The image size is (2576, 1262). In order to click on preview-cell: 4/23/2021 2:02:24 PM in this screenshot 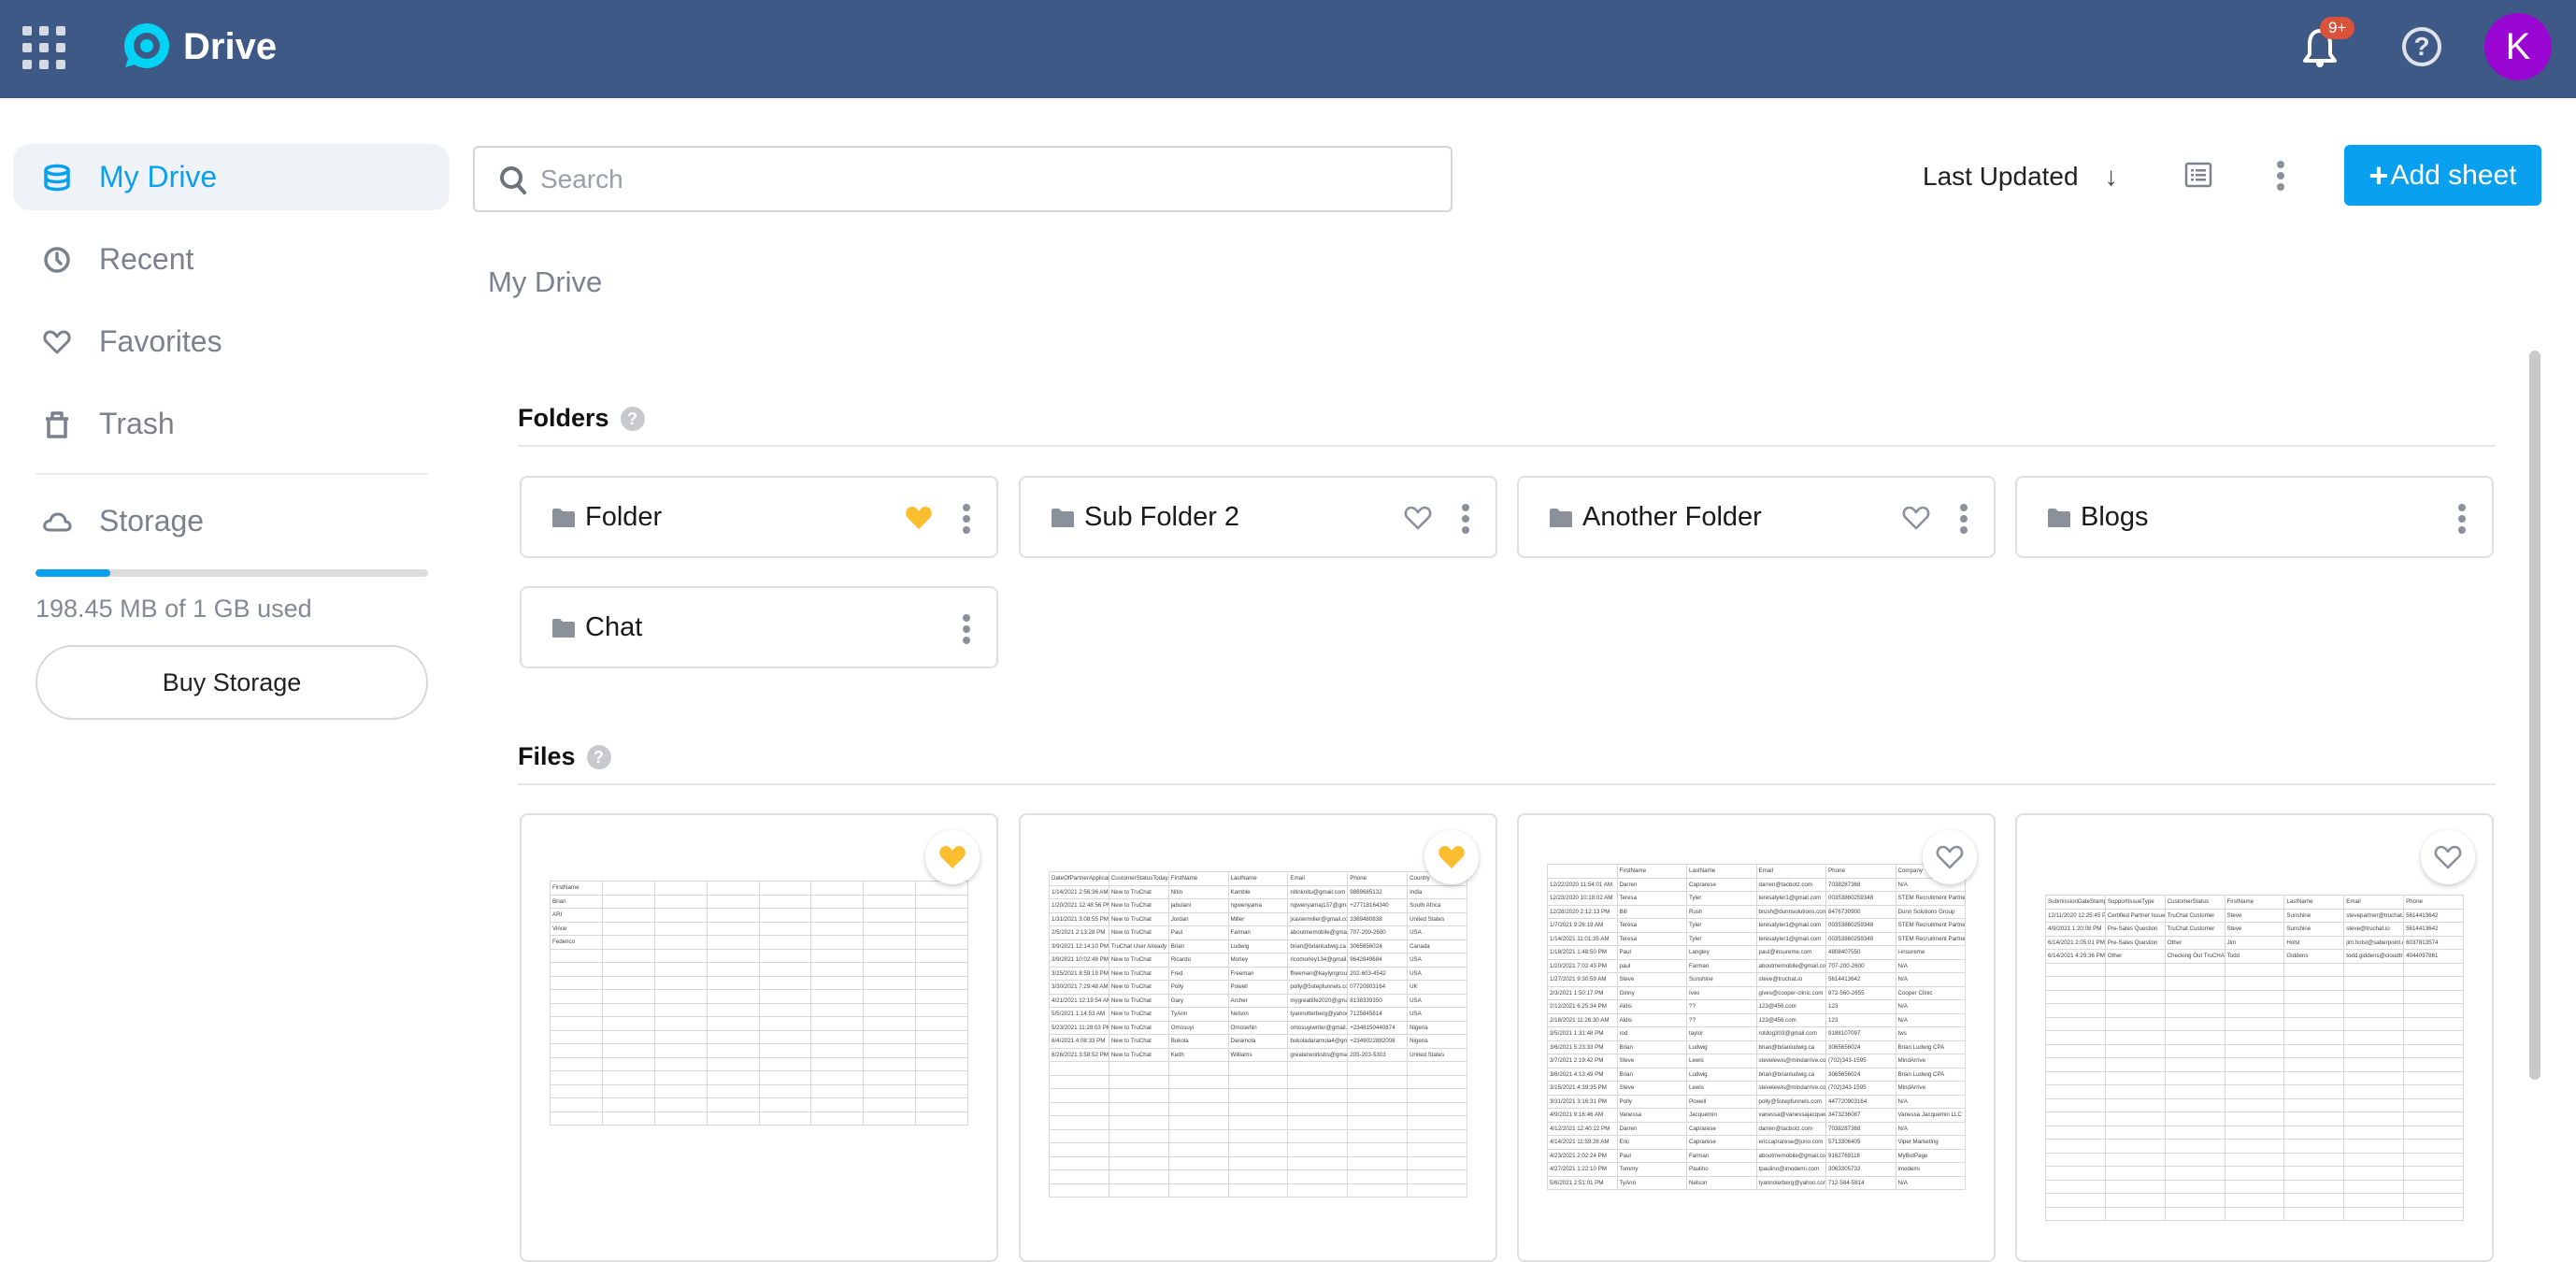, I will do `click(1582, 1155)`.